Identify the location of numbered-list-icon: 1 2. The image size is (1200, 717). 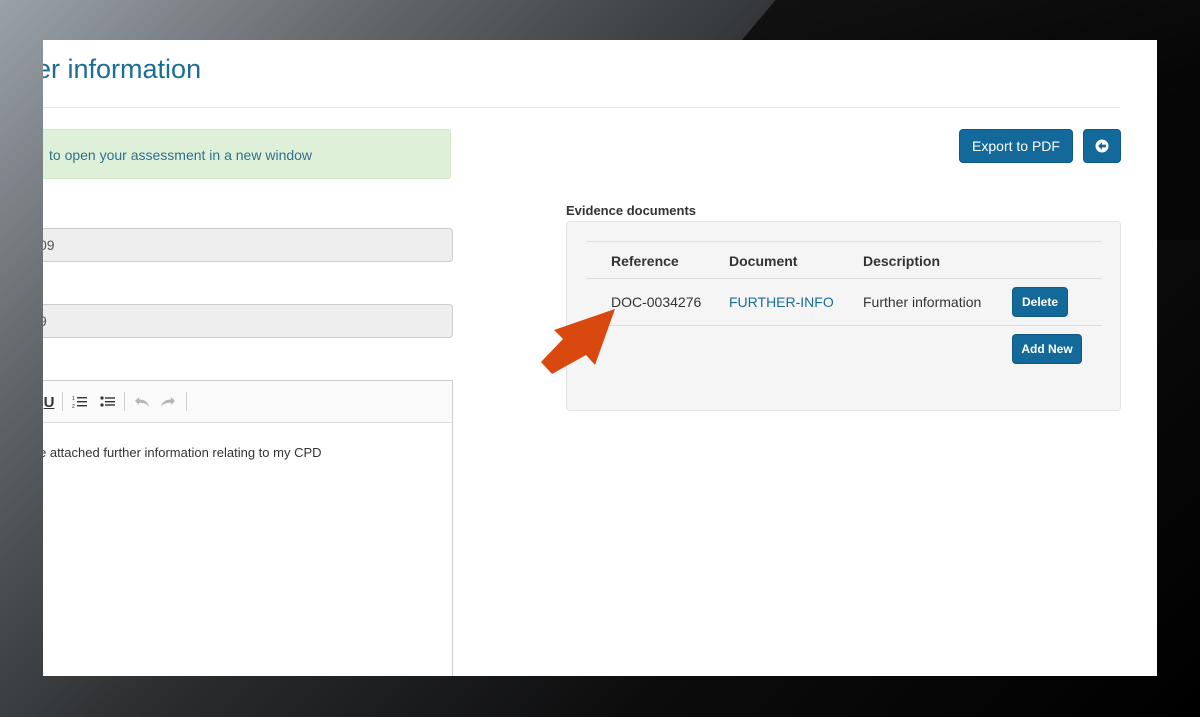
(79, 402).